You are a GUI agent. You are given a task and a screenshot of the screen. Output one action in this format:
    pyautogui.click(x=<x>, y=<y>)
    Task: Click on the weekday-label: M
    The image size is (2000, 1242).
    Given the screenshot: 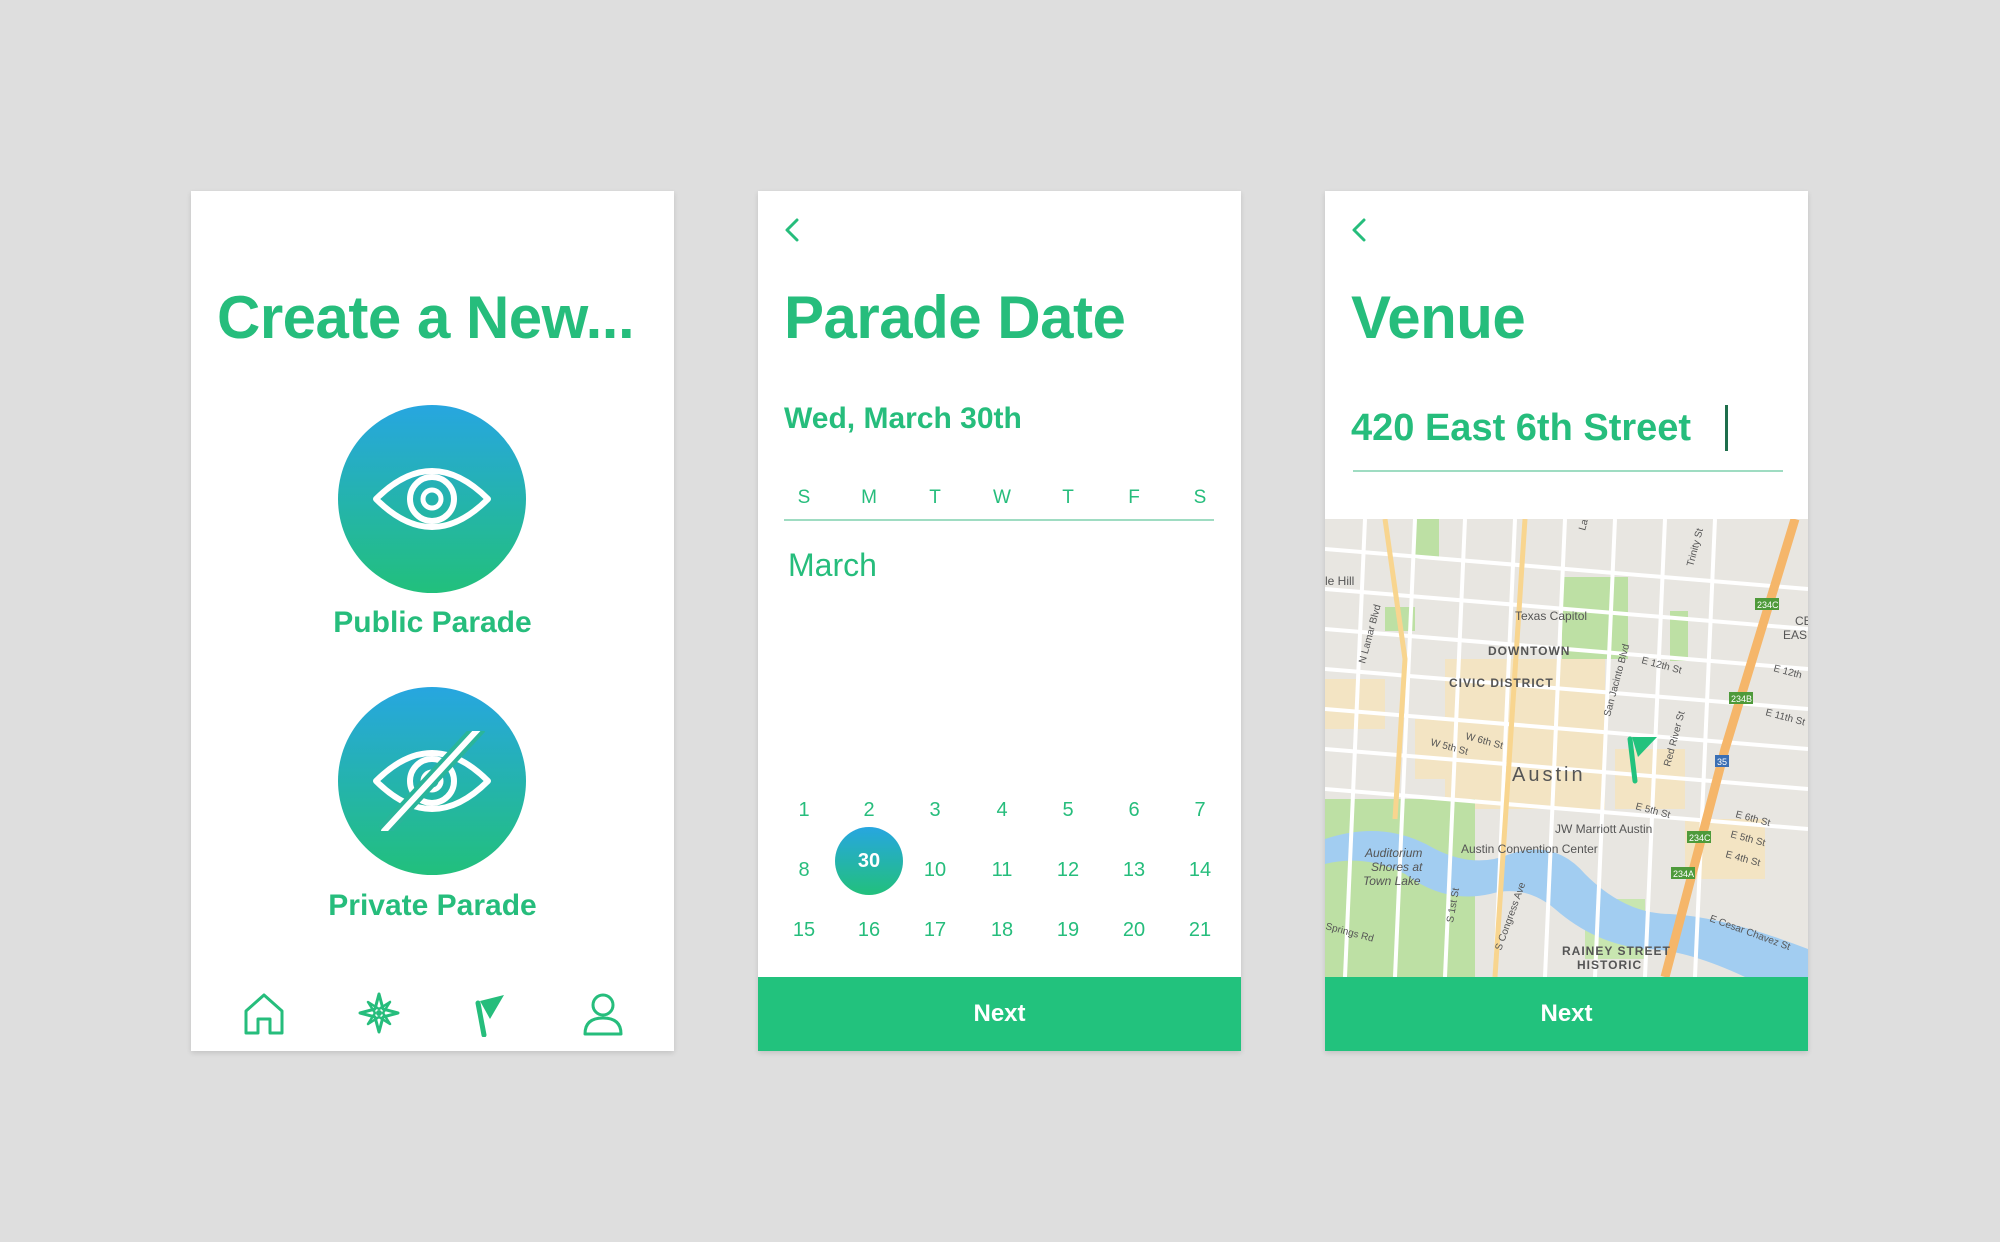 What is the action you would take?
    pyautogui.click(x=869, y=497)
    